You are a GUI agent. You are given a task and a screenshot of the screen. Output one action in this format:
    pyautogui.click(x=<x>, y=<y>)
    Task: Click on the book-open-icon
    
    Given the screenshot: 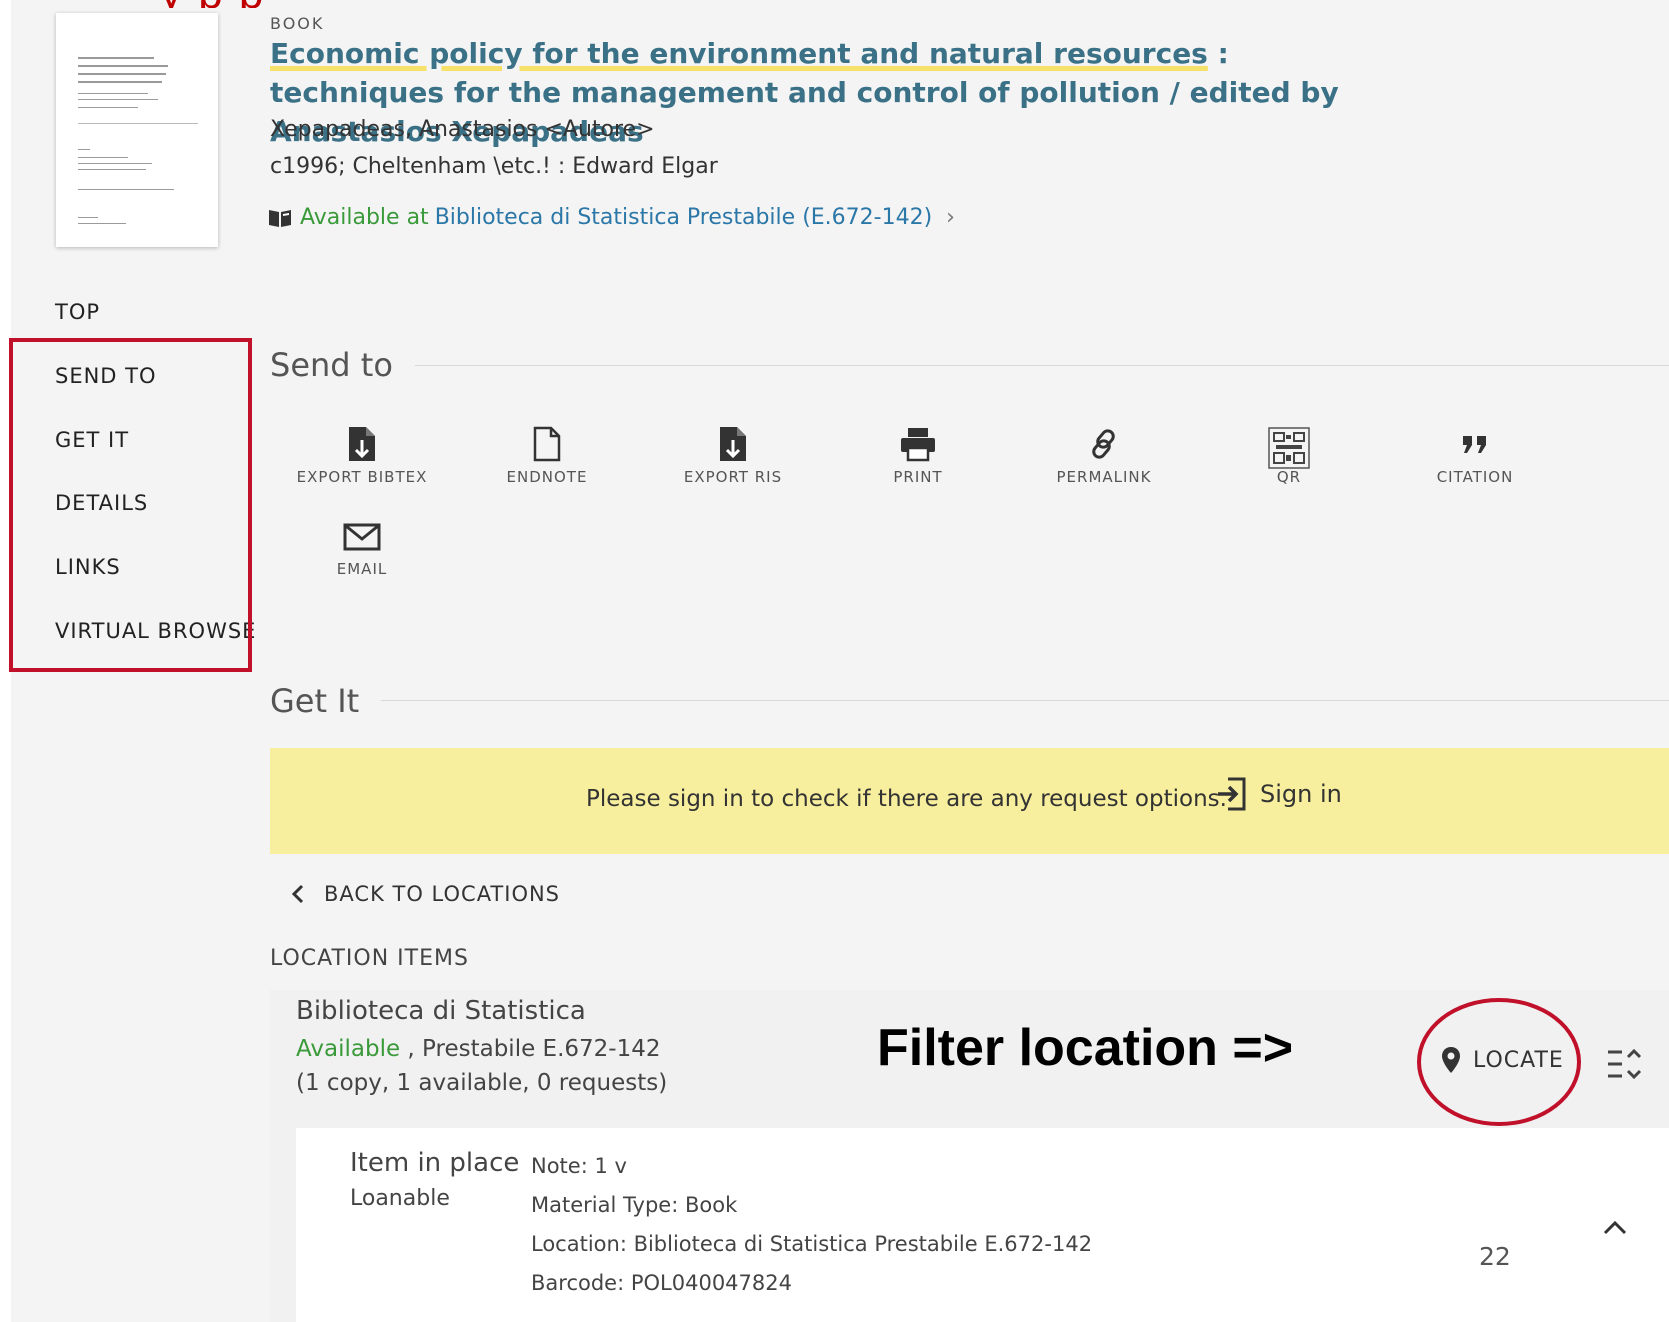 What is the action you would take?
    pyautogui.click(x=280, y=218)
    